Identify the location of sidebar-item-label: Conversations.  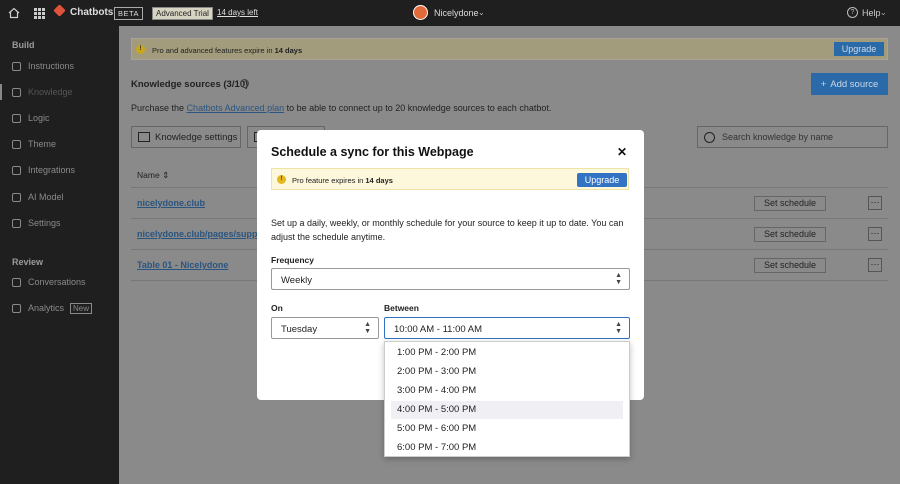
(57, 282).